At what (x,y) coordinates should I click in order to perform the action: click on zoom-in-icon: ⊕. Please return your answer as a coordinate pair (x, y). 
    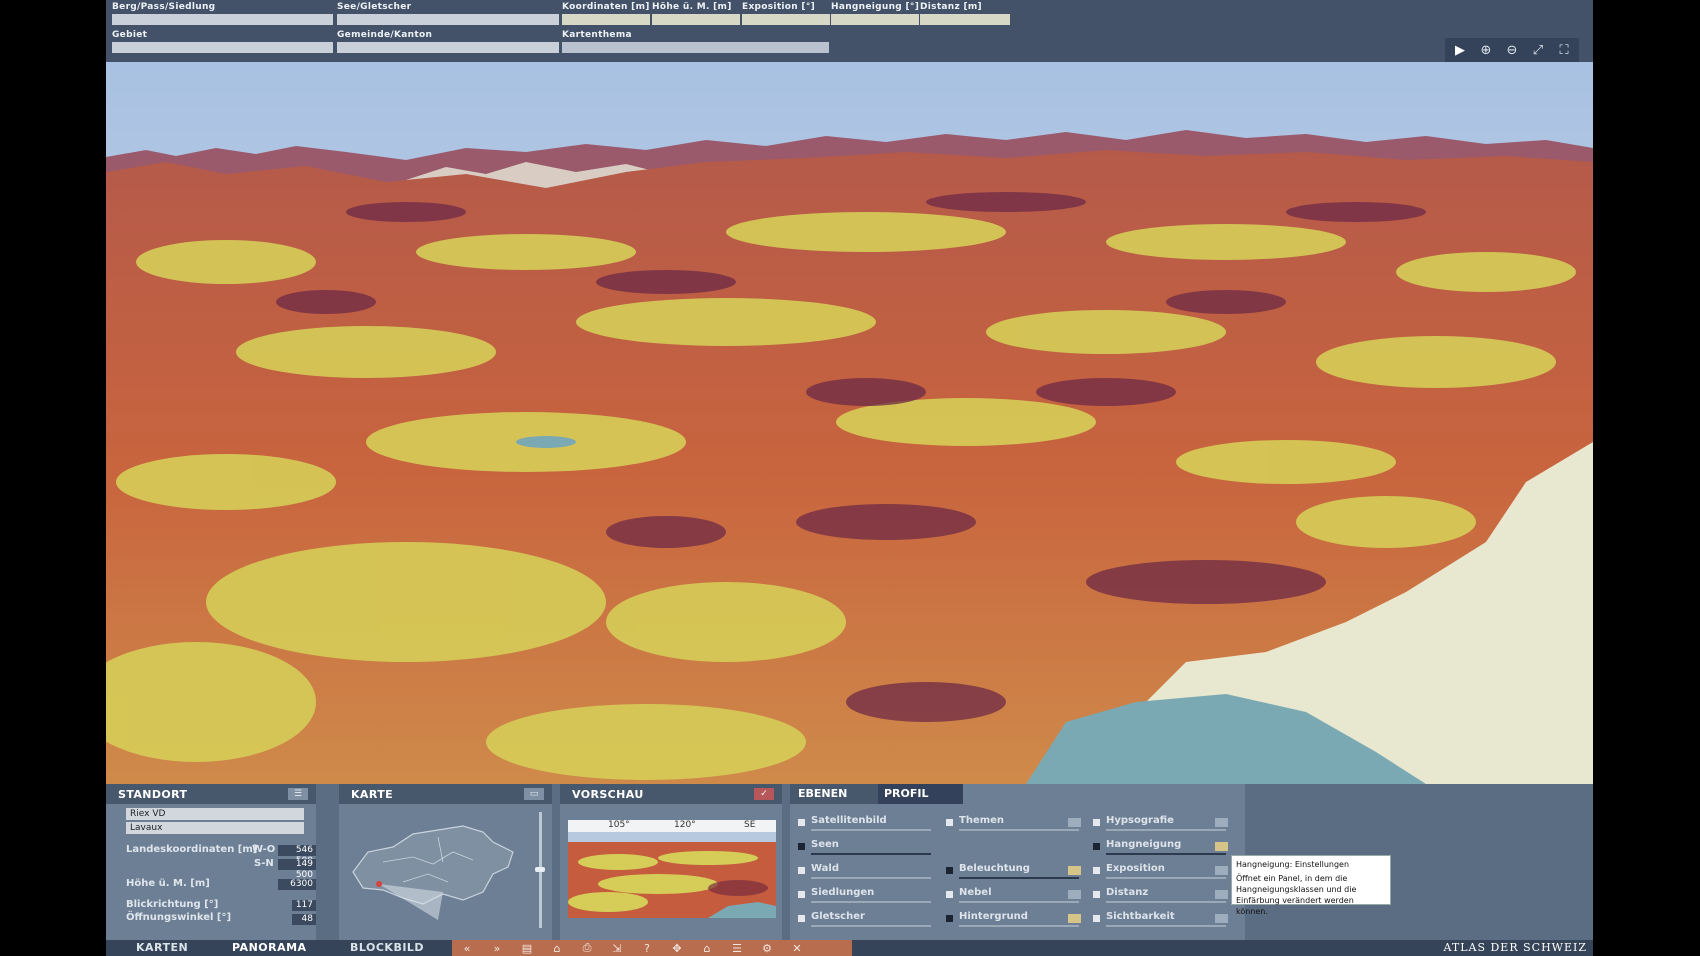
    Looking at the image, I should click on (1486, 50).